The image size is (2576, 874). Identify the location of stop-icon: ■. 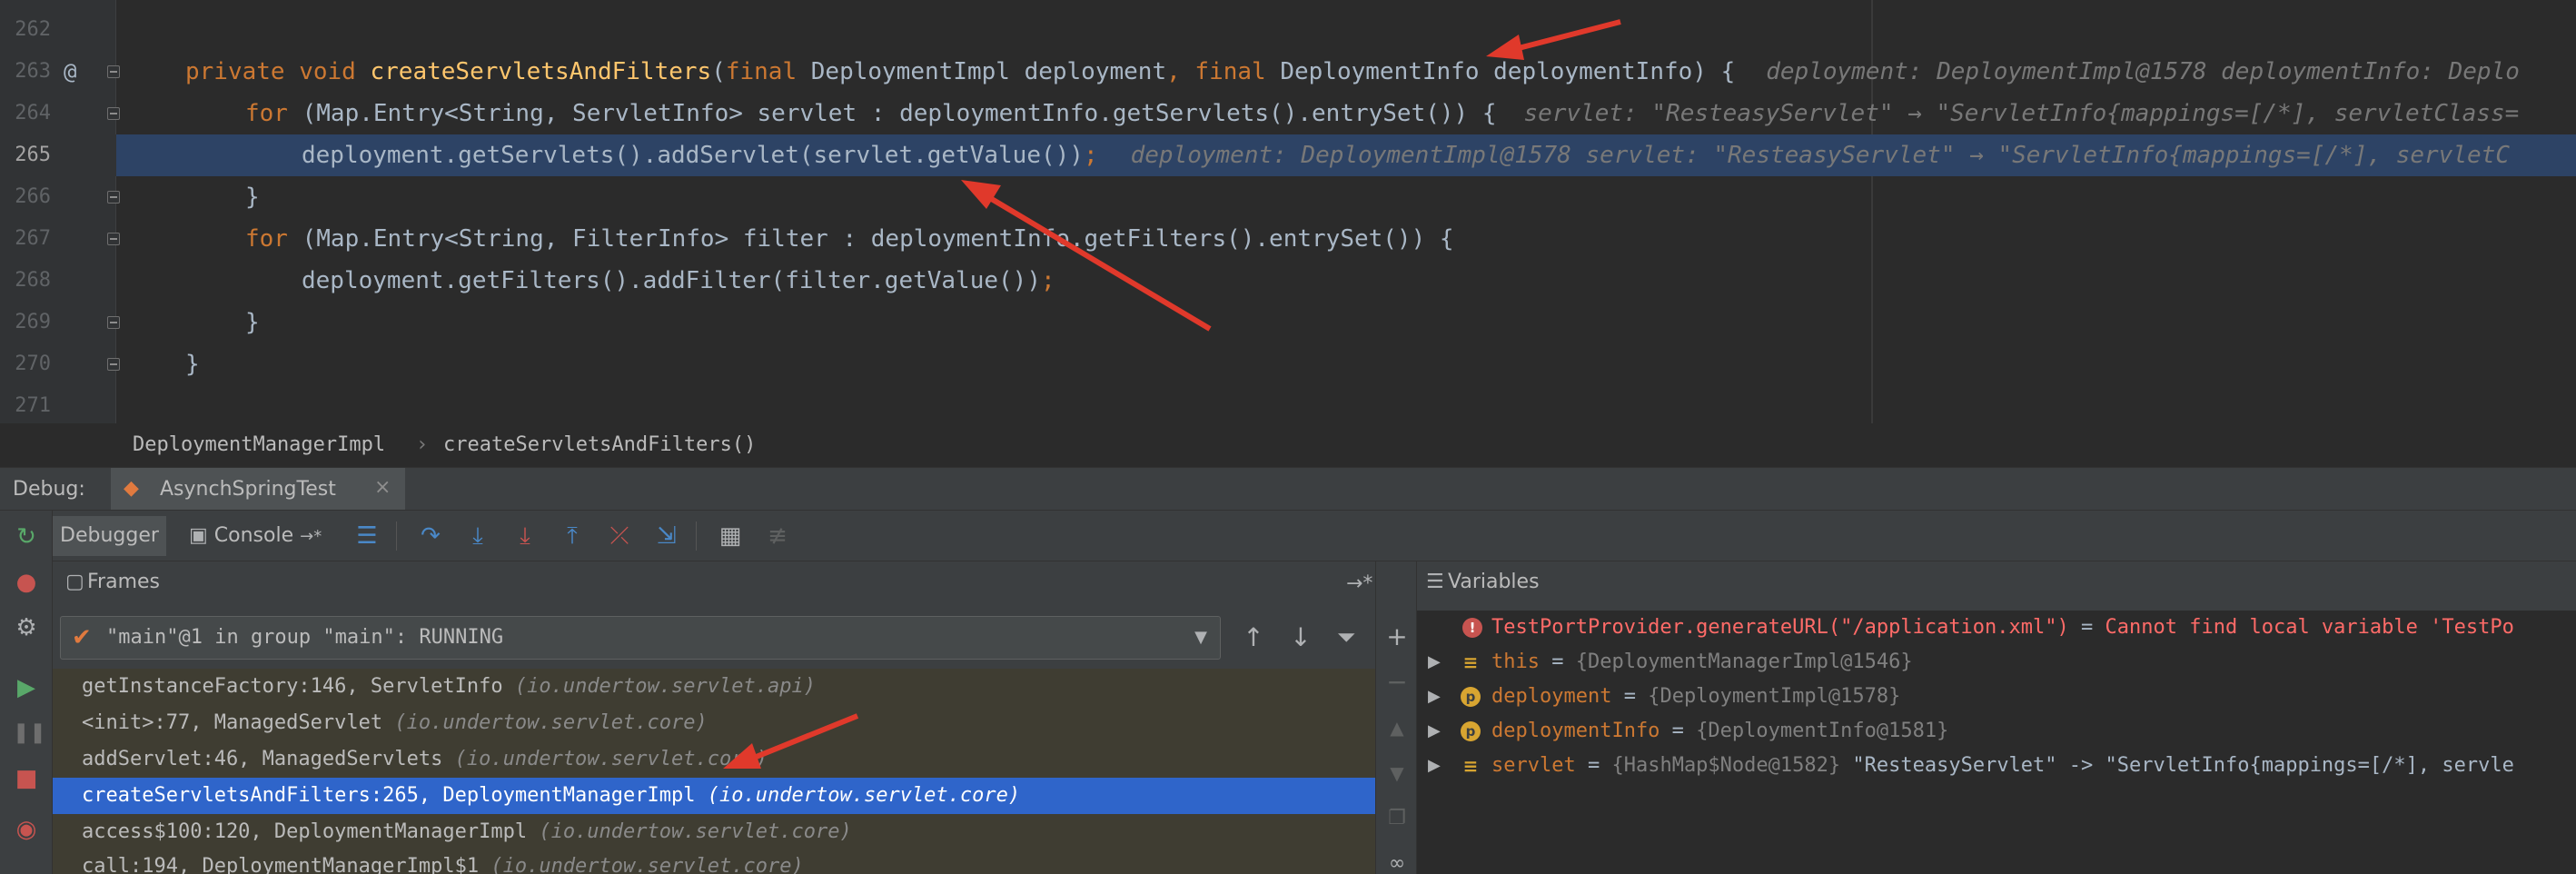
(26, 778).